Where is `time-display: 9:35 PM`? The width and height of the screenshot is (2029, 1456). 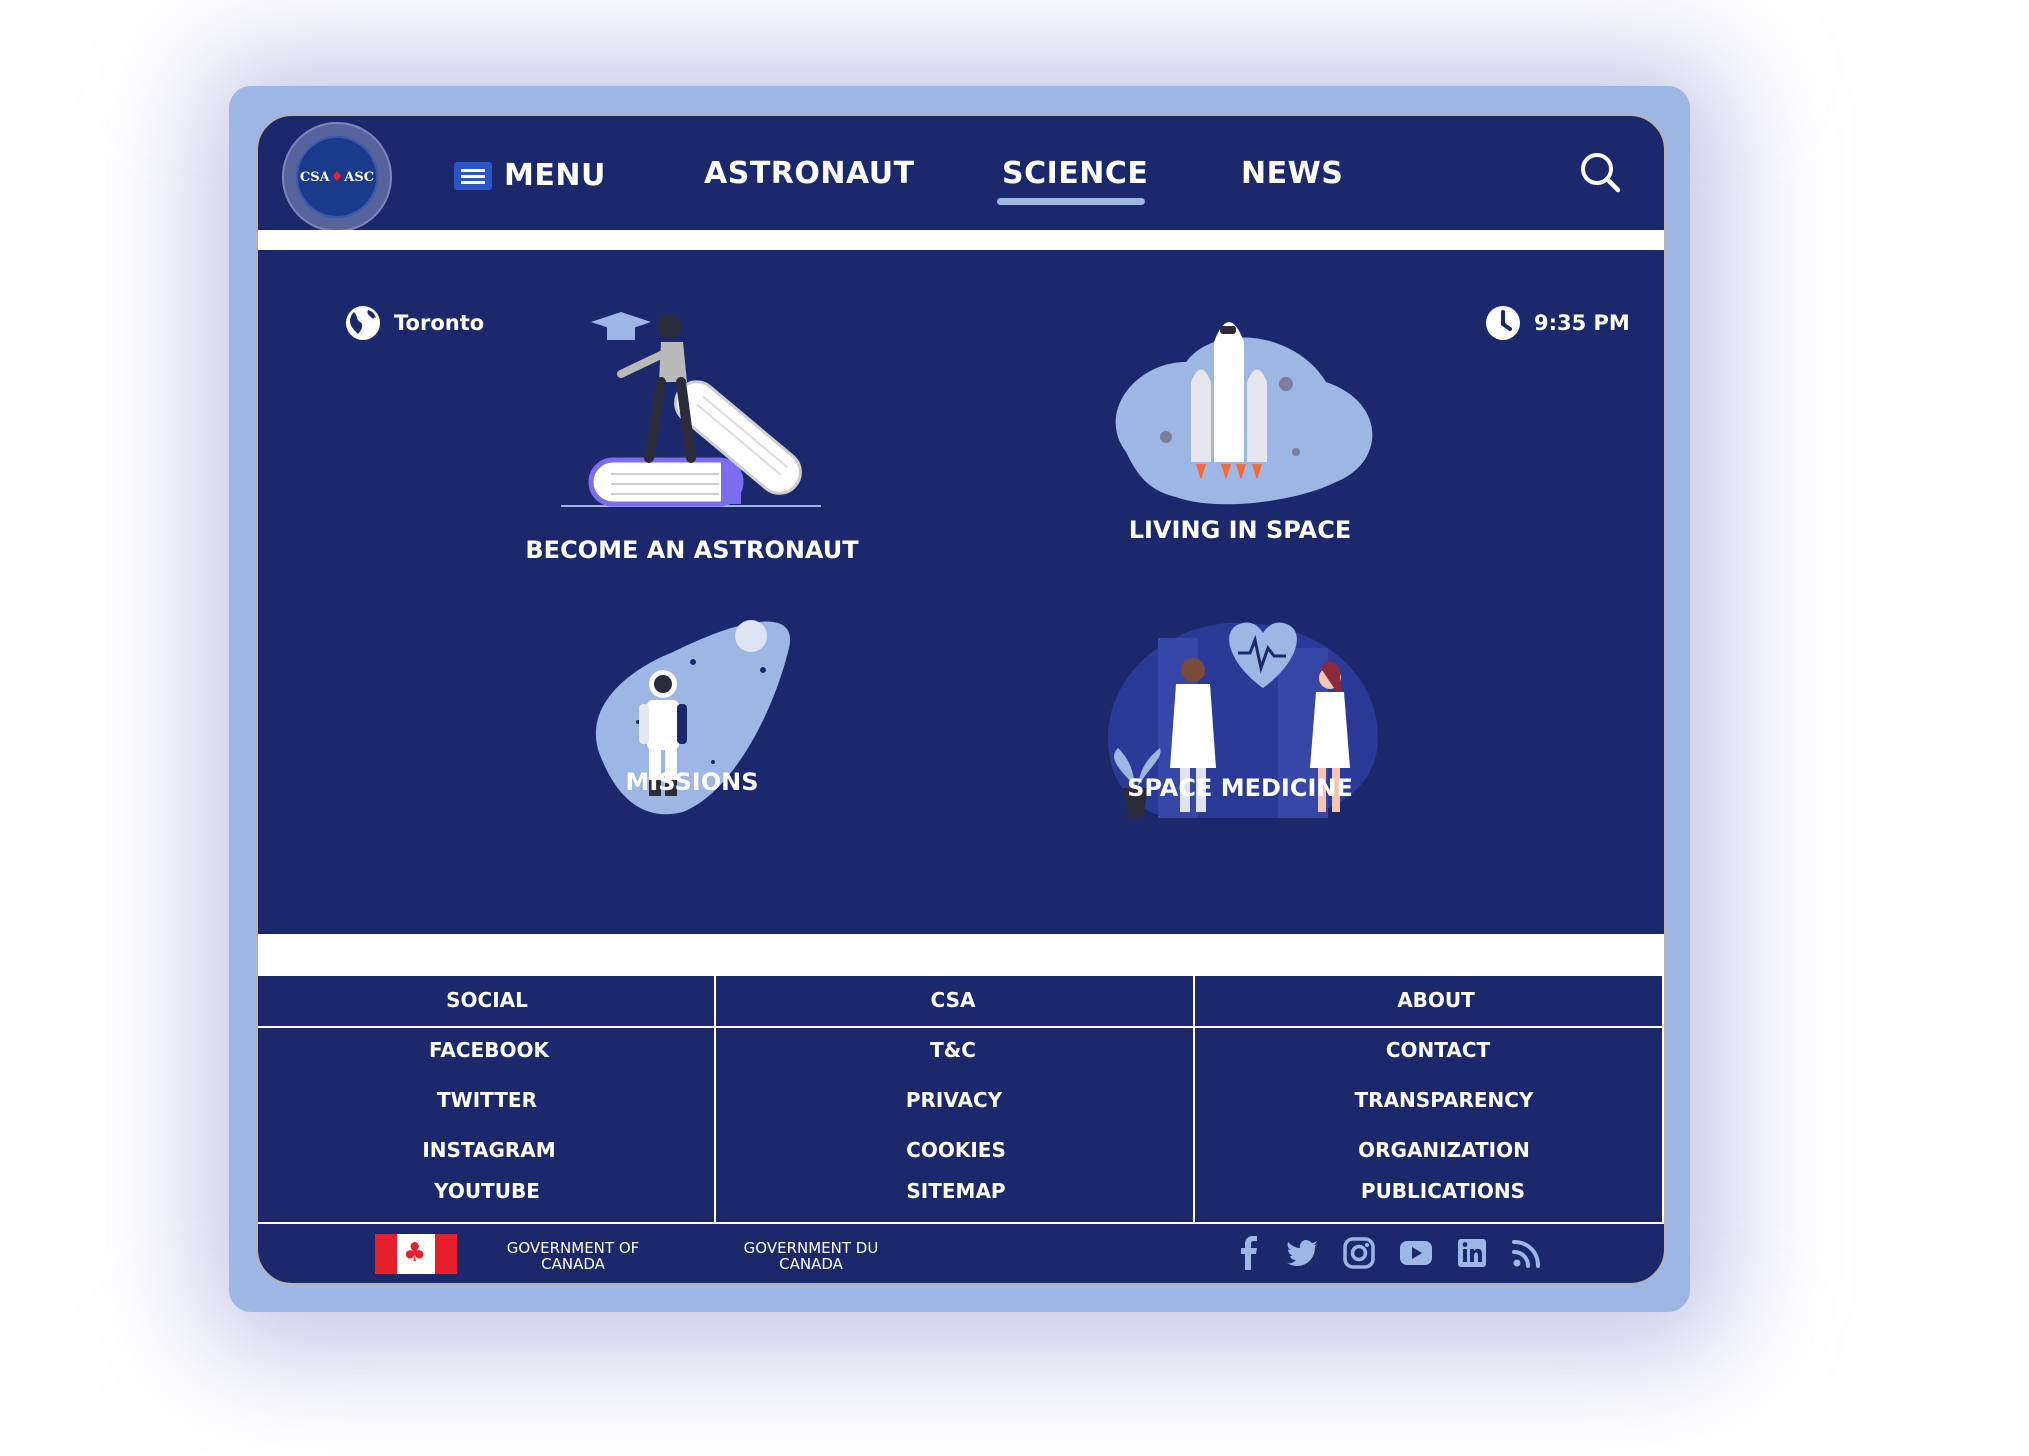 time-display: 9:35 PM is located at coordinates (1557, 323).